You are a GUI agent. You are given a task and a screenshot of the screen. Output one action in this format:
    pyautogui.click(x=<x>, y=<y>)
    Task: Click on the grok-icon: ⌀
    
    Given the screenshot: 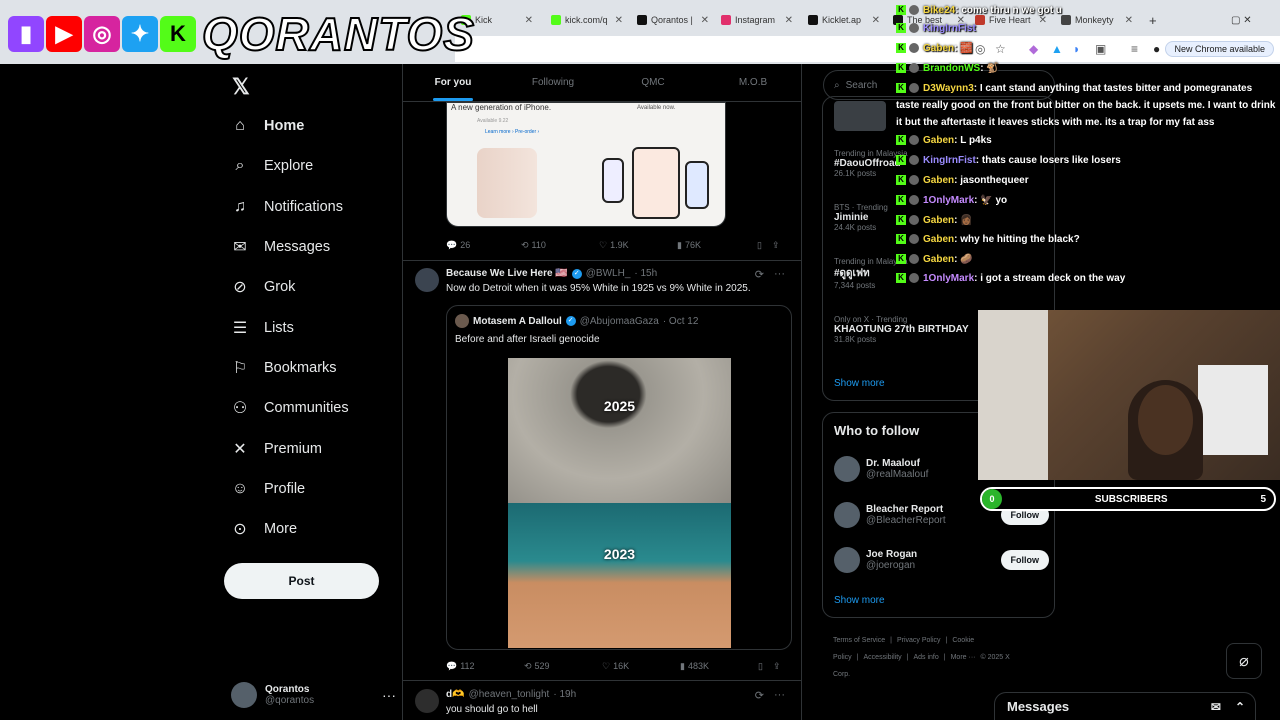 What is the action you would take?
    pyautogui.click(x=1244, y=661)
    